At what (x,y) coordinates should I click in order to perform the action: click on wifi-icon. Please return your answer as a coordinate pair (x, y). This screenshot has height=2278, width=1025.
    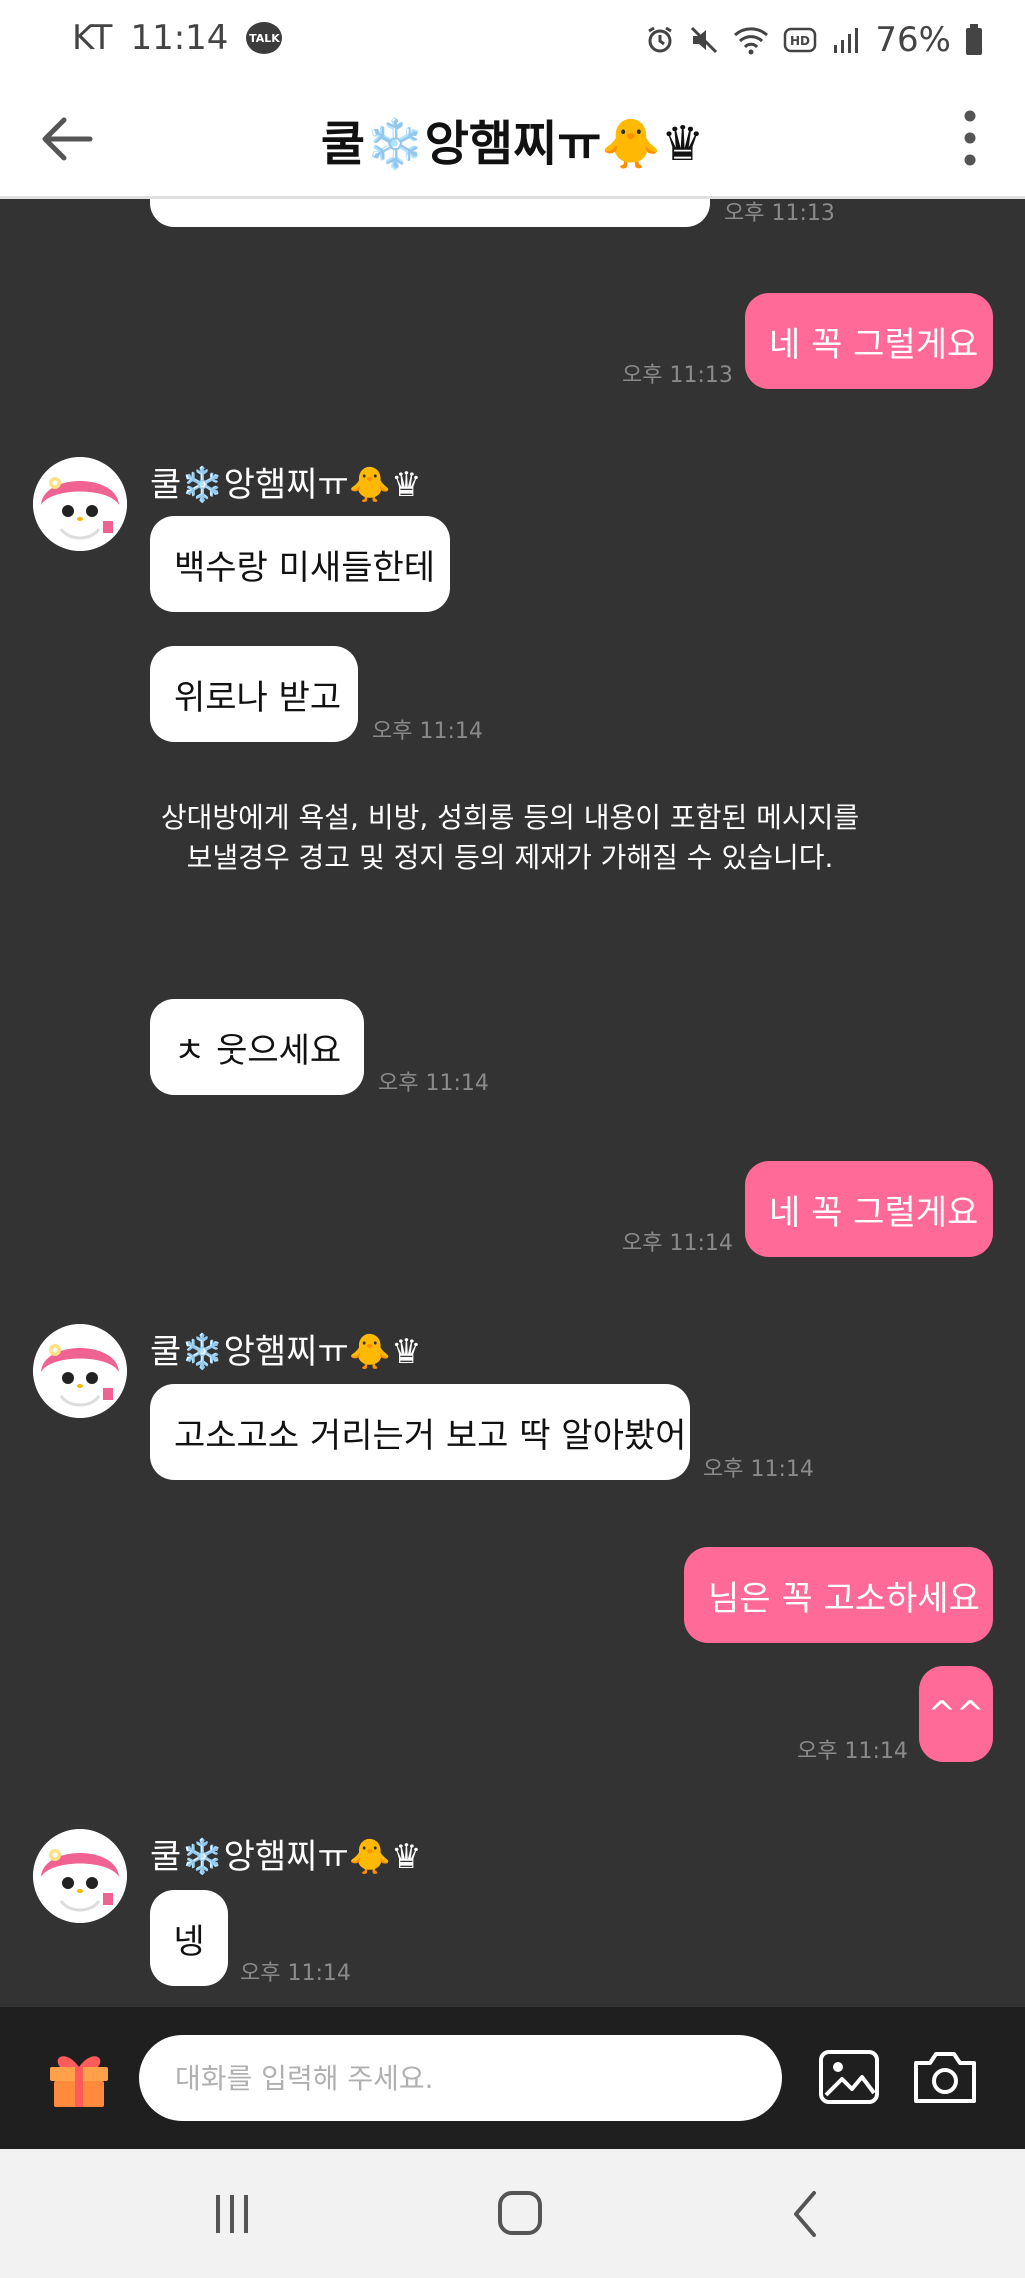
    Looking at the image, I should click on (751, 40).